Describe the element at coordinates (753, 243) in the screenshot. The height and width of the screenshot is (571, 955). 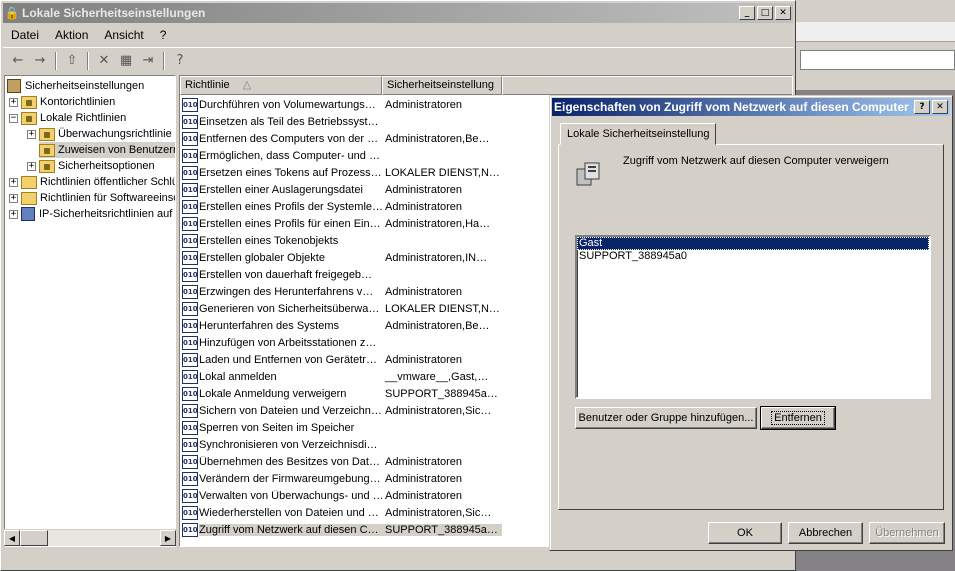
I see `user-item-gast: Gast` at that location.